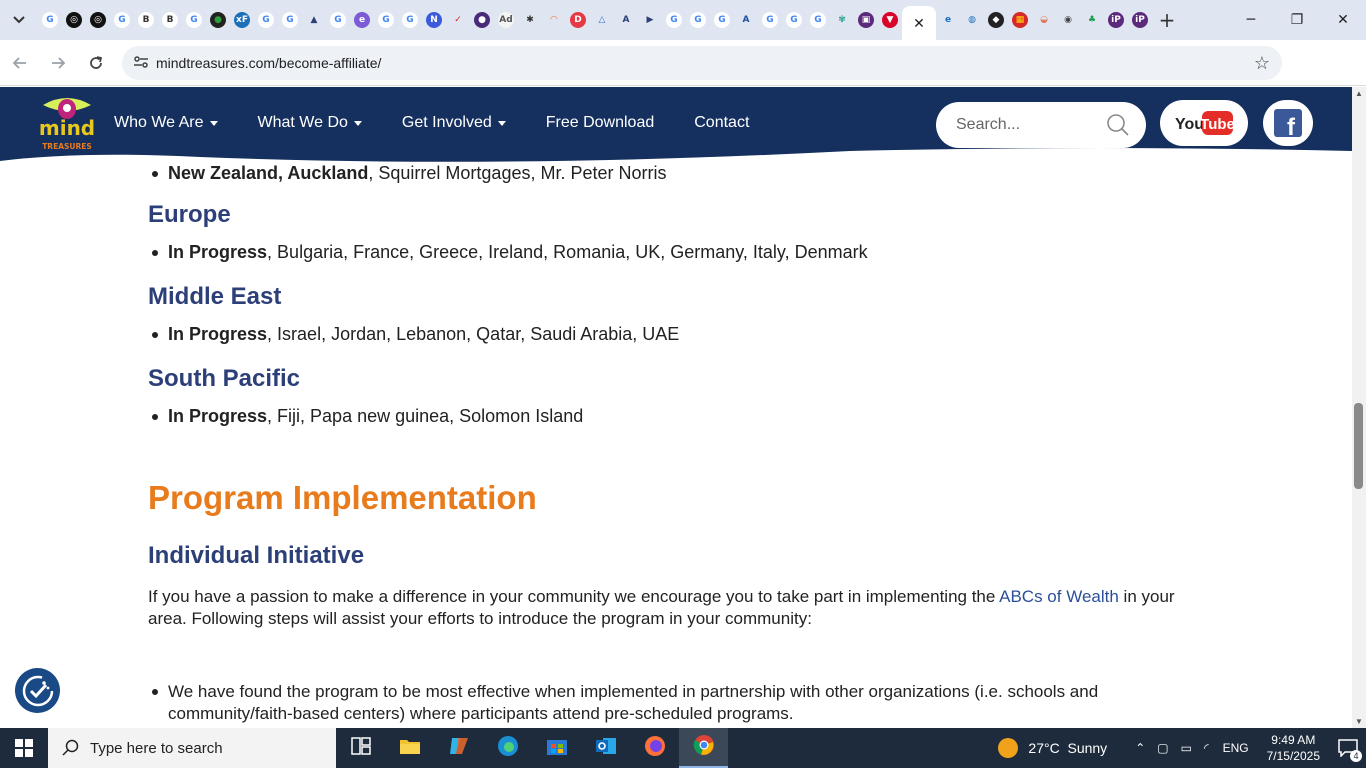 The height and width of the screenshot is (768, 1366). What do you see at coordinates (890, 20) in the screenshot?
I see `browser-tab: ▼` at bounding box center [890, 20].